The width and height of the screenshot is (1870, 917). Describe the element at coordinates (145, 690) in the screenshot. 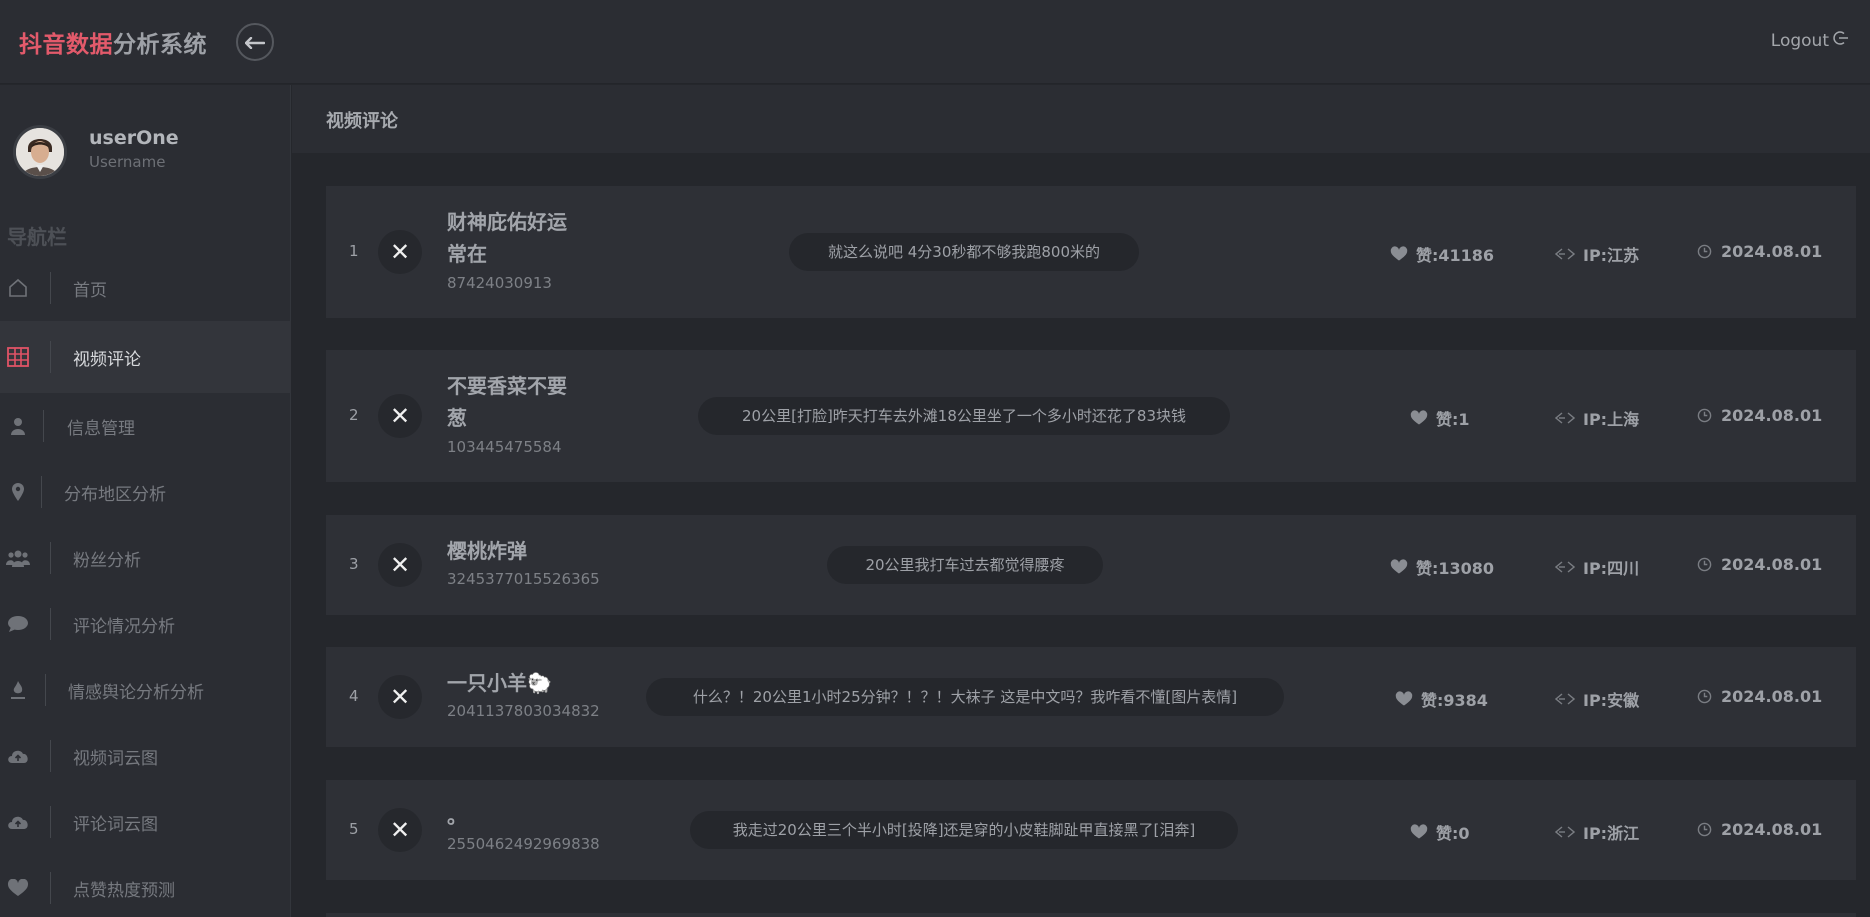

I see `sidebar-item-sentiment-analysis: 情感舆论分析分析` at that location.